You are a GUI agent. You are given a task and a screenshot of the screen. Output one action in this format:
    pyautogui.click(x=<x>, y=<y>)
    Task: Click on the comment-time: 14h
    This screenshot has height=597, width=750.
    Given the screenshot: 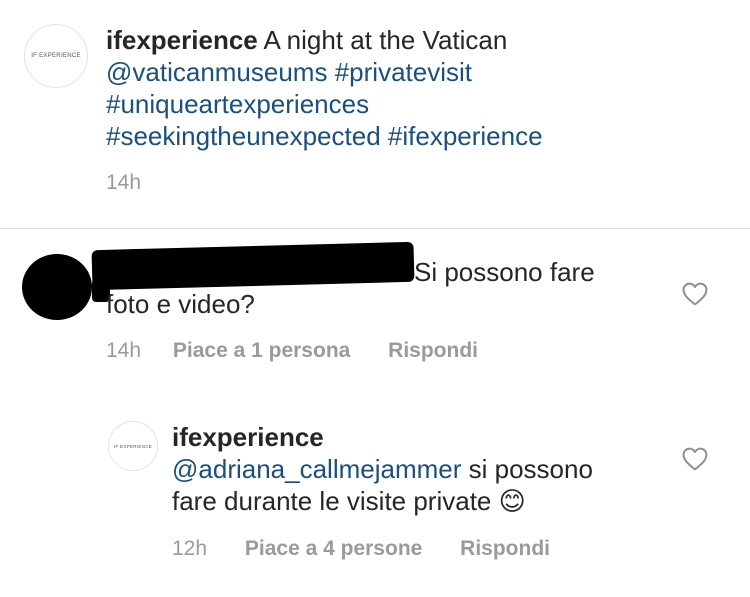 What is the action you would take?
    pyautogui.click(x=124, y=350)
    